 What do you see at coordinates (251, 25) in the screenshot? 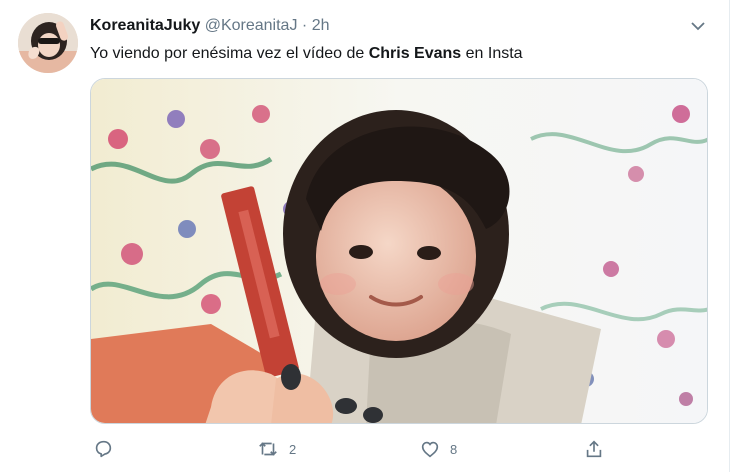
I see `user-handle: @KoreanitaJ` at bounding box center [251, 25].